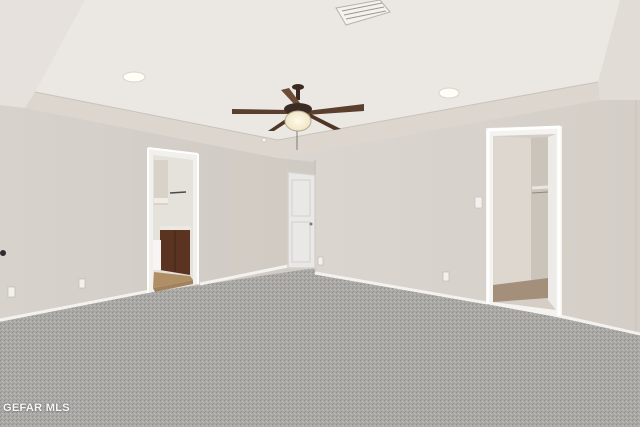 This screenshot has height=427, width=640. What do you see at coordinates (298, 121) in the screenshot?
I see `fan-light-globe` at bounding box center [298, 121].